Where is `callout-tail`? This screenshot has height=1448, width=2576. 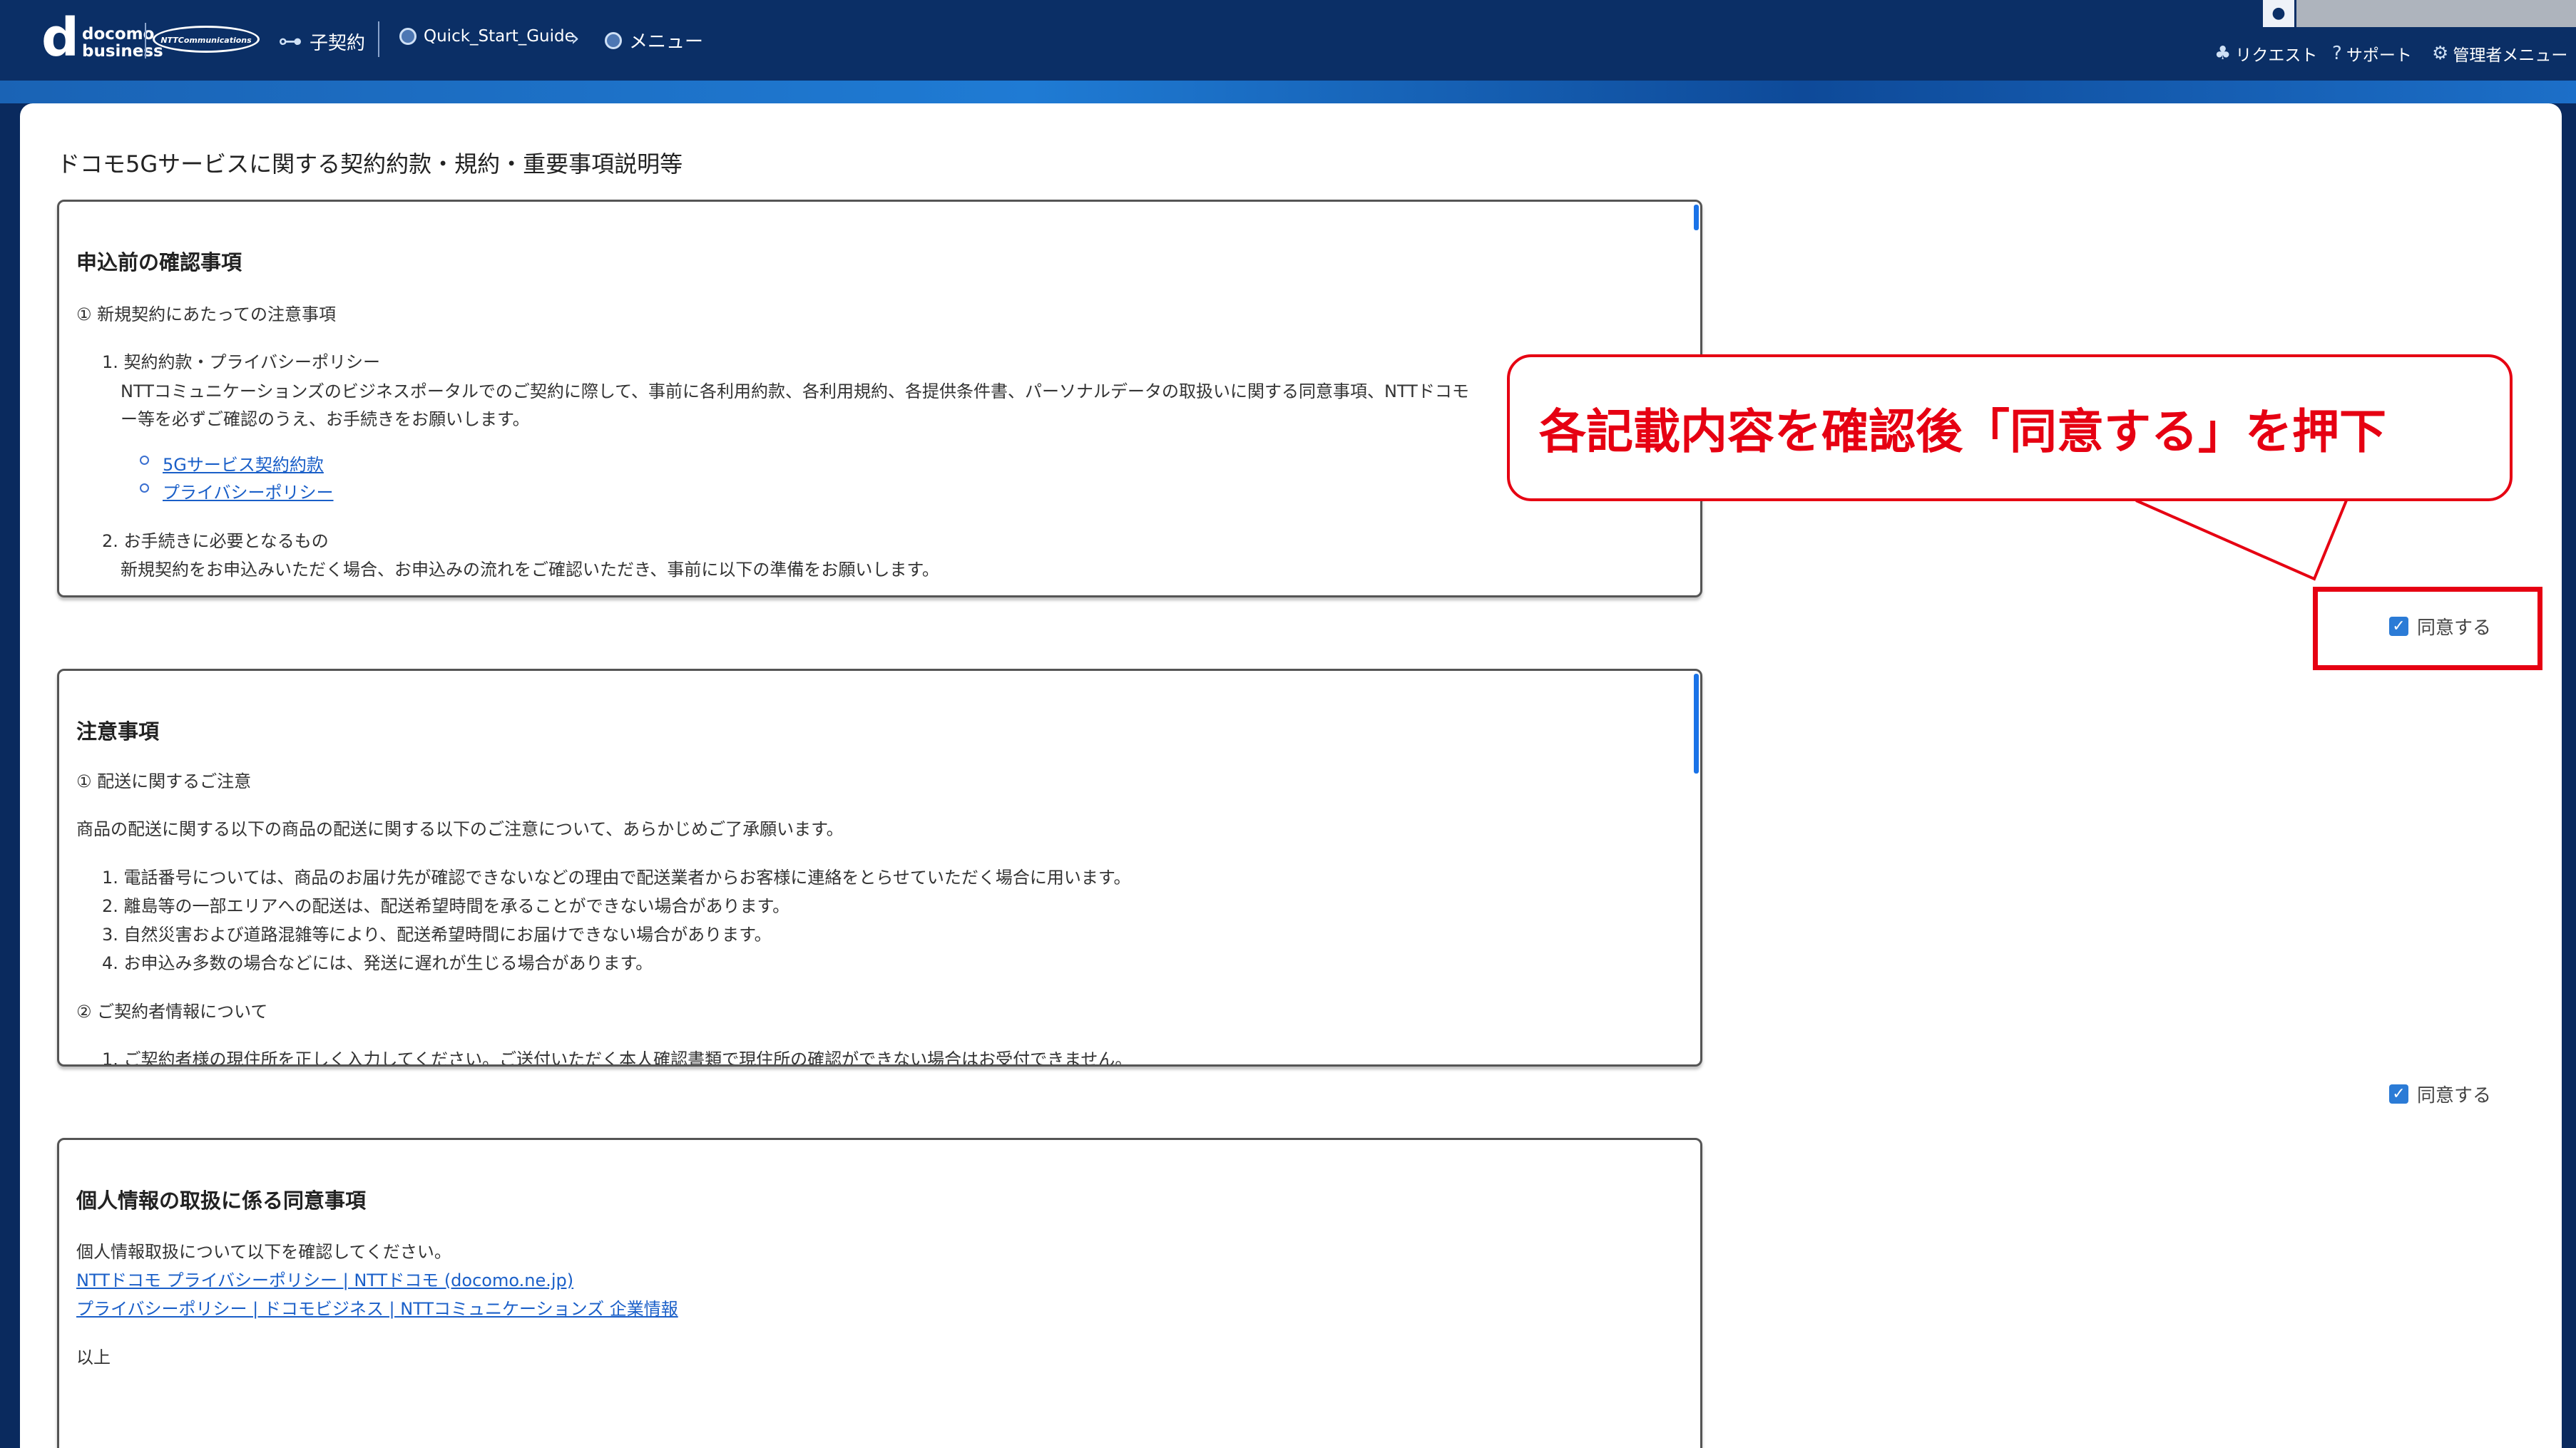
callout-tail is located at coordinates (2241, 540).